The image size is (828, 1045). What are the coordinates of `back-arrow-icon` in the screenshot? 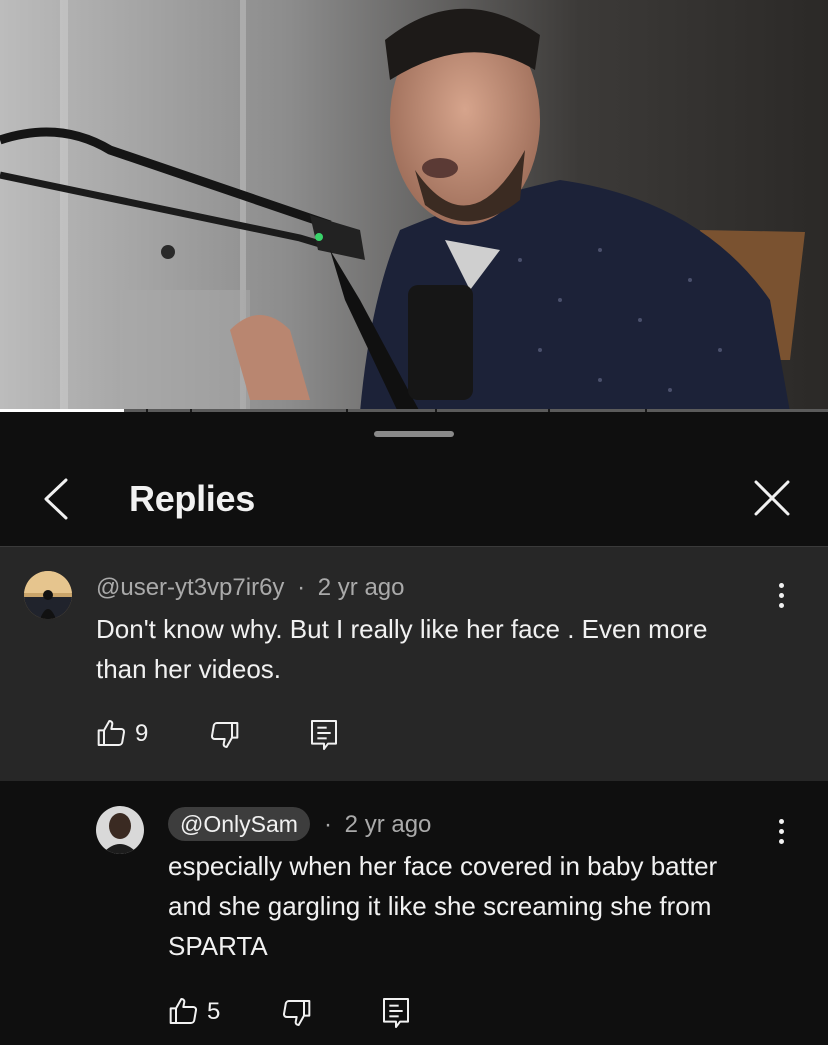 It's located at (58, 499).